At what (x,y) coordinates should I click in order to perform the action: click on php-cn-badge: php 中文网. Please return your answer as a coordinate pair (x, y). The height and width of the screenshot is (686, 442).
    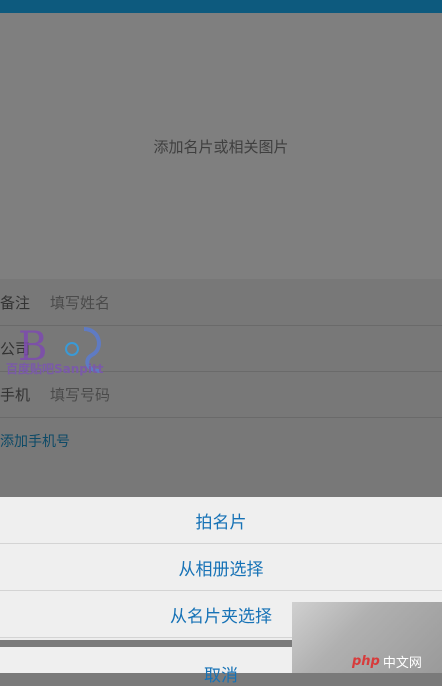
    Looking at the image, I should click on (397, 661).